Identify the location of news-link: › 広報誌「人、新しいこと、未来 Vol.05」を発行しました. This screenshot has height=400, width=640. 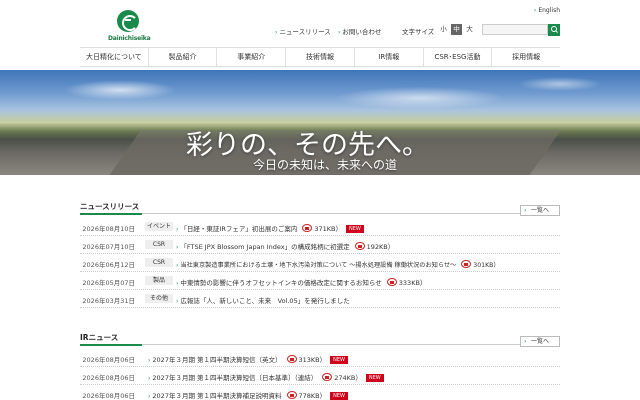
(263, 300).